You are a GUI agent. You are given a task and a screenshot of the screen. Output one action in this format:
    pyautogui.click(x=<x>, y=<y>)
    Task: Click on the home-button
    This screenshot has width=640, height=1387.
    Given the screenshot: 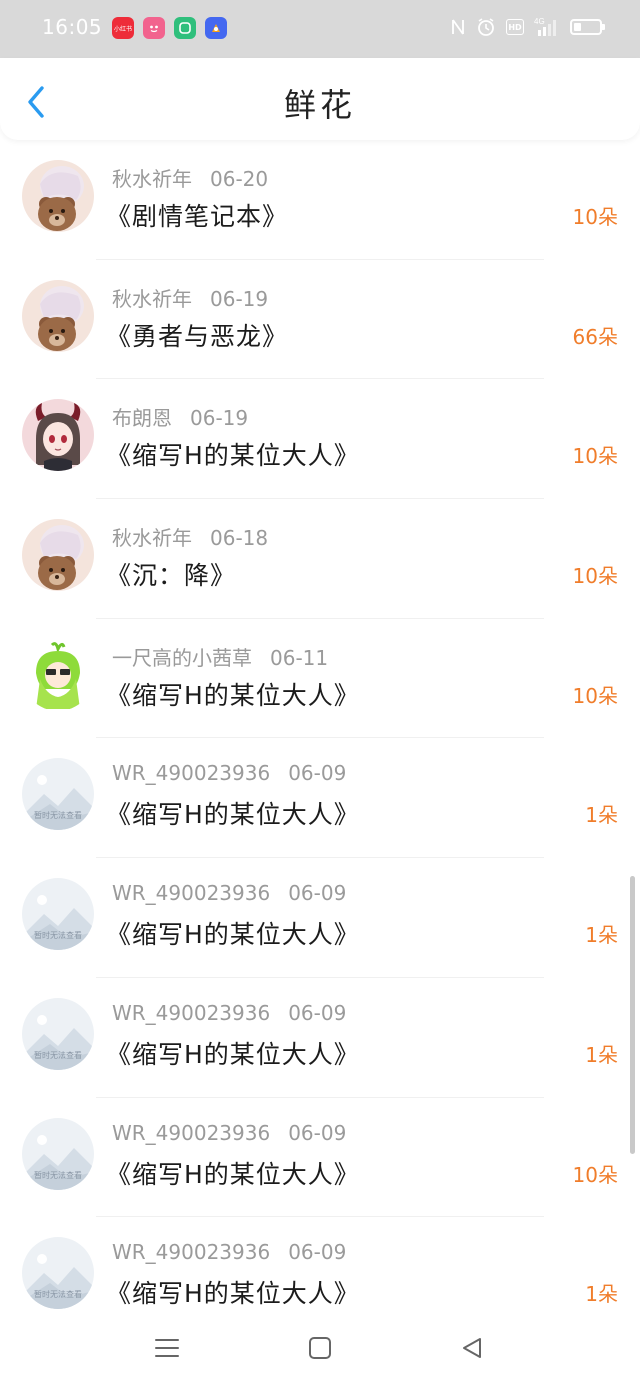 What is the action you would take?
    pyautogui.click(x=320, y=1348)
    